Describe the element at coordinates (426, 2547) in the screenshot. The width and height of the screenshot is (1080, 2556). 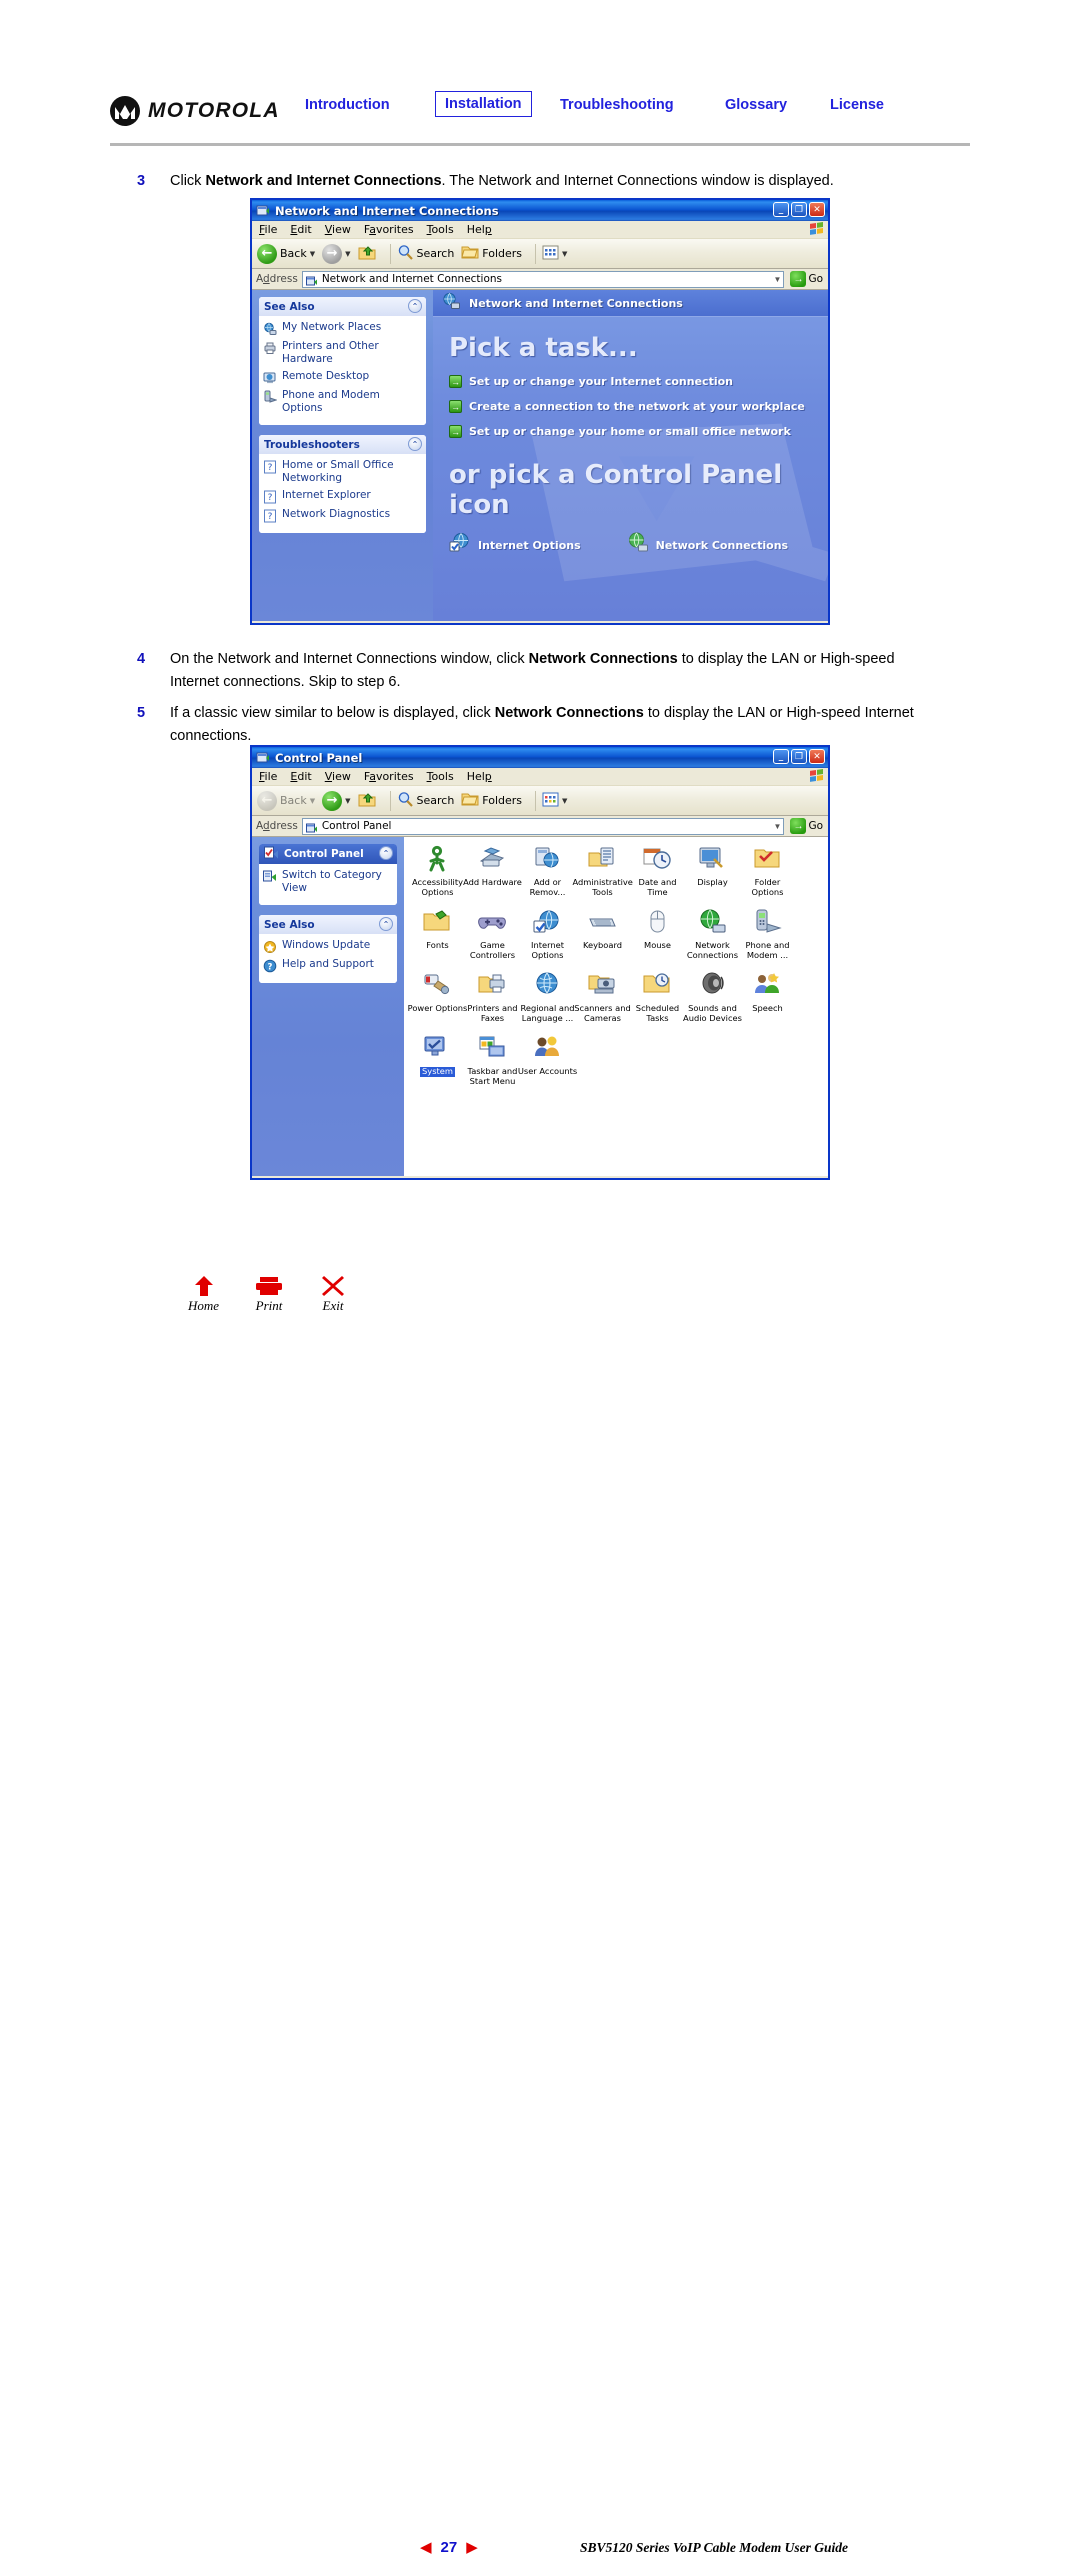
I see `previous-page-arrow-icon: ◀` at that location.